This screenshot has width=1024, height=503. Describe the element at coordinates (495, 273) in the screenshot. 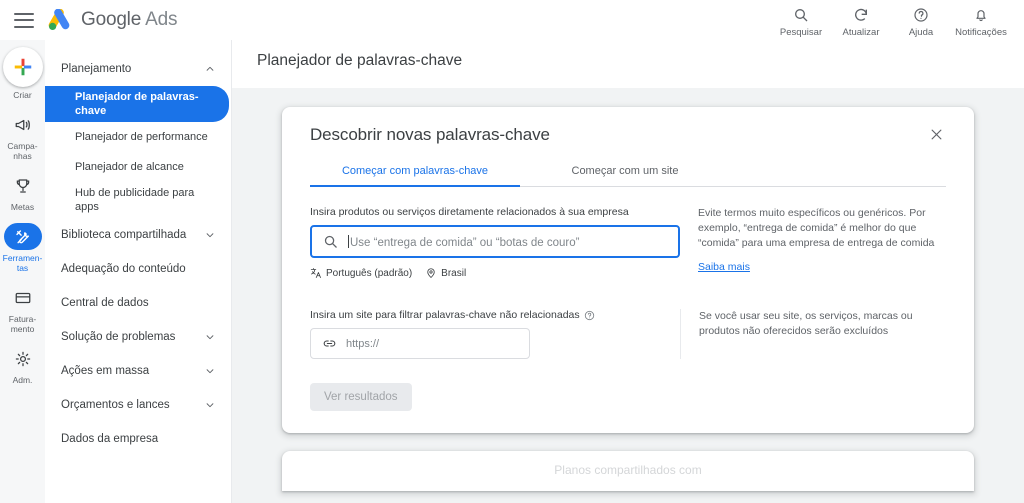

I see `keyword-settings-chips: Português (padrão) Brasil` at that location.